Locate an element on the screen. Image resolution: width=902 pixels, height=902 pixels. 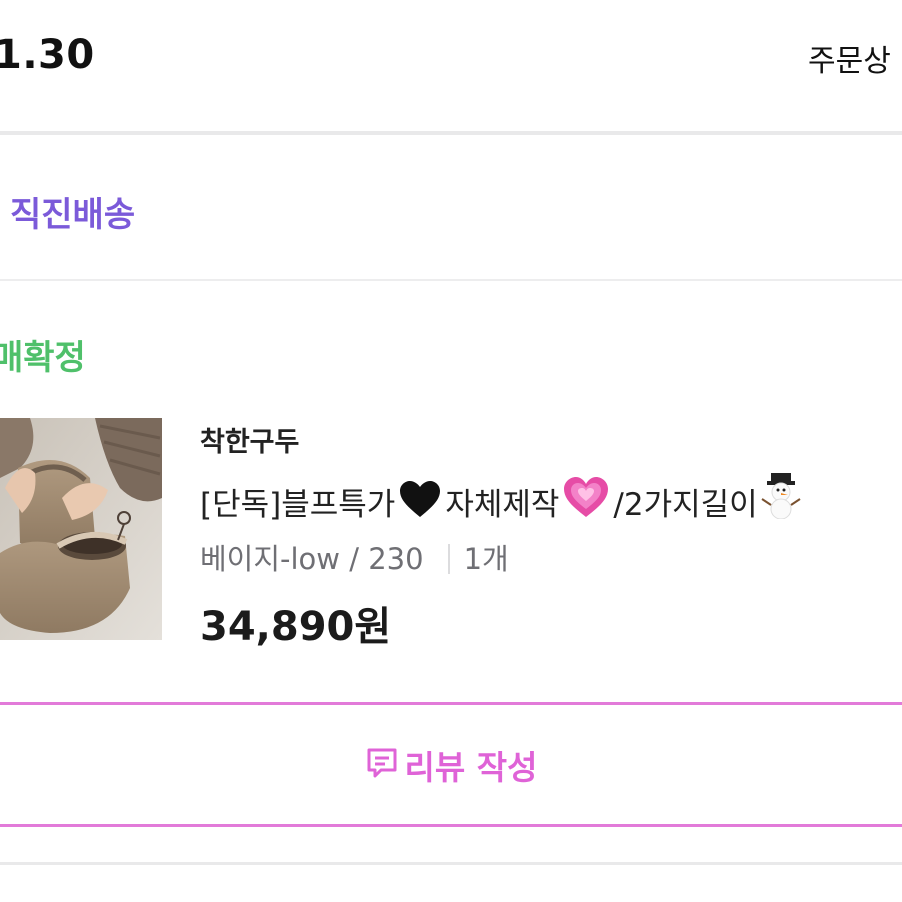
header-divider is located at coordinates (451, 133).